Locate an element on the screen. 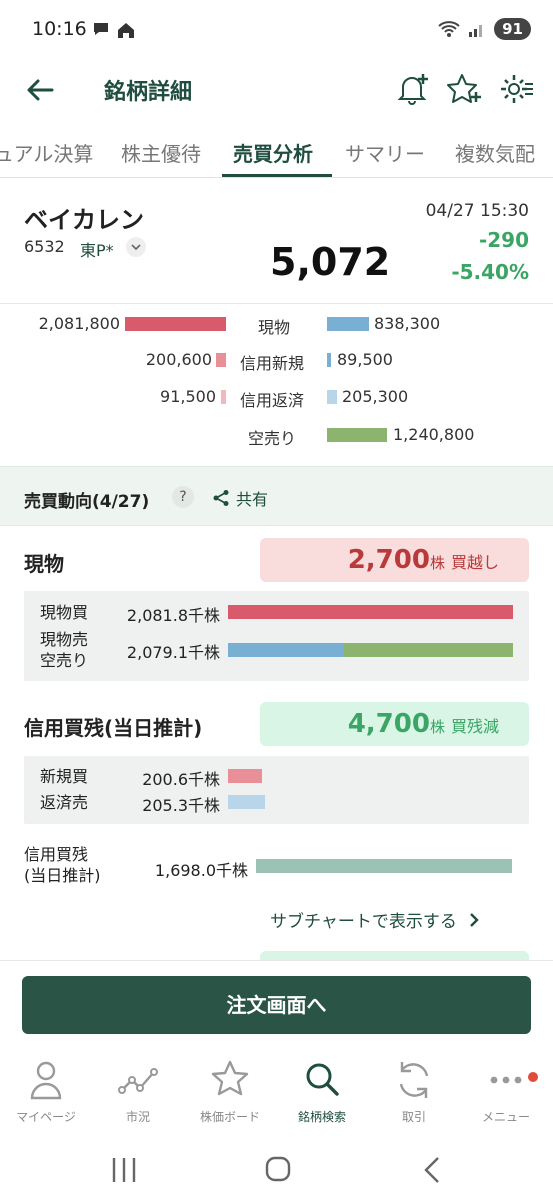  breakdown-row-credit-repay: 91,500 信用返済 205,300 is located at coordinates (276, 399).